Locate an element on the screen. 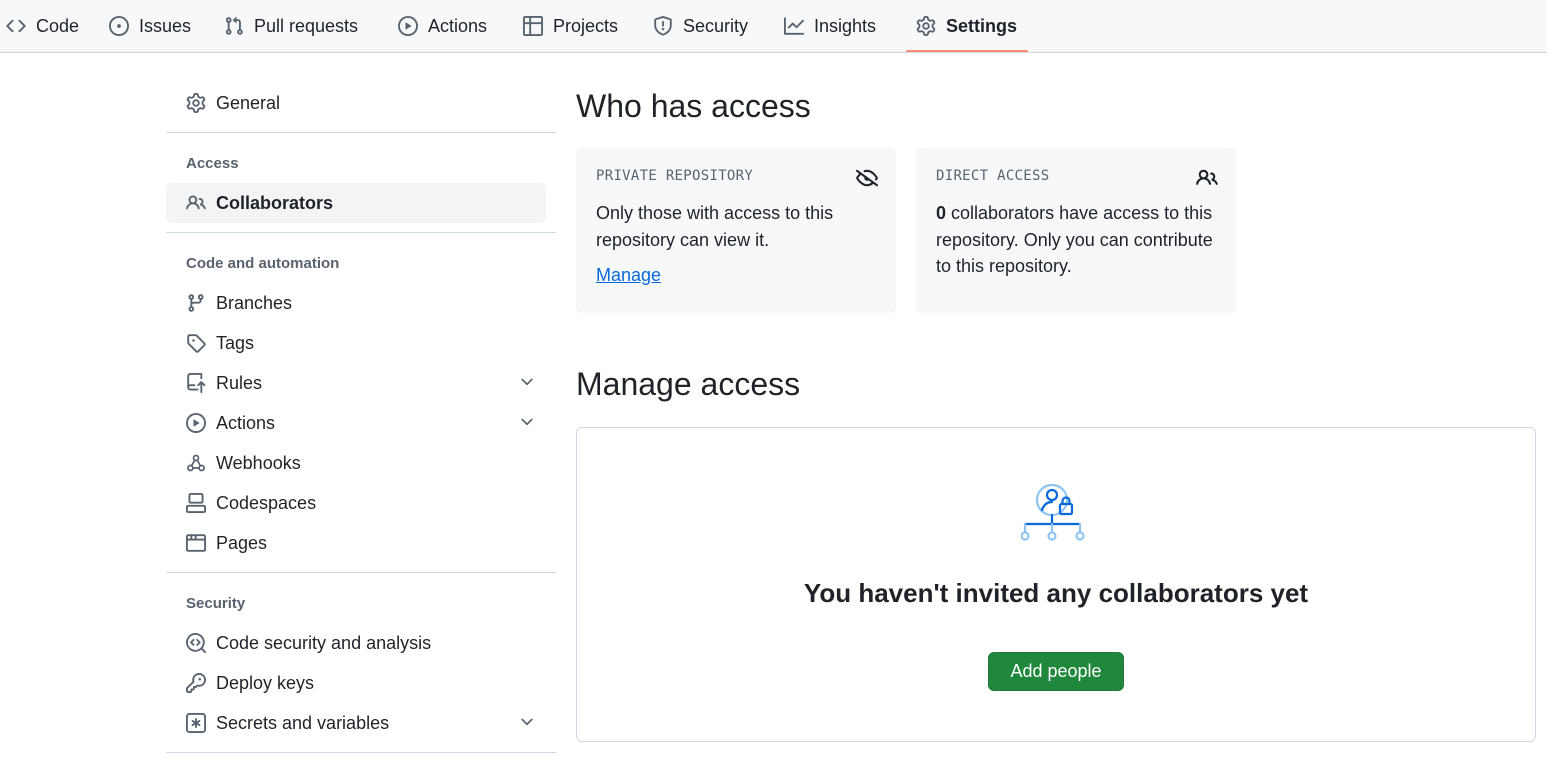 This screenshot has height=759, width=1547. sidebar-item-codespaces: Codespaces is located at coordinates (356, 503).